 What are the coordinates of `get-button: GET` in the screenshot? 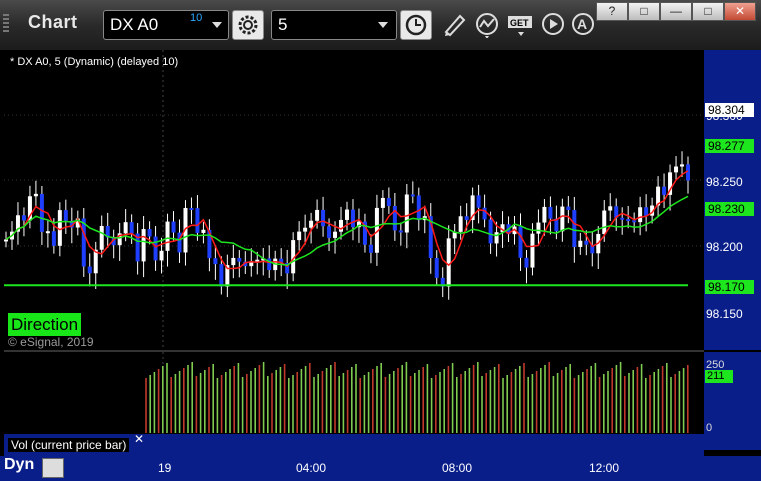 It's located at (521, 24).